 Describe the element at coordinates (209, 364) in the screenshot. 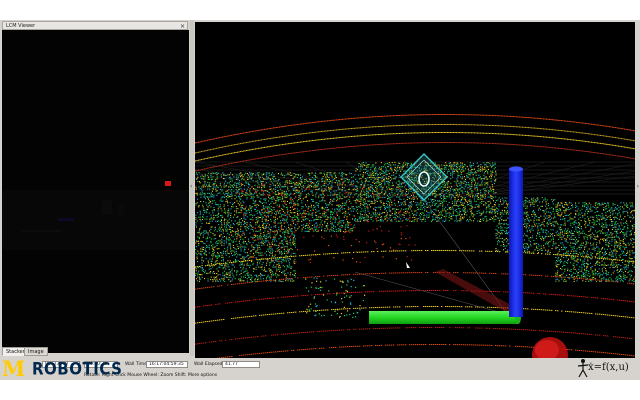

I see `wall-elapsed-label: Wall Elapsed:` at that location.